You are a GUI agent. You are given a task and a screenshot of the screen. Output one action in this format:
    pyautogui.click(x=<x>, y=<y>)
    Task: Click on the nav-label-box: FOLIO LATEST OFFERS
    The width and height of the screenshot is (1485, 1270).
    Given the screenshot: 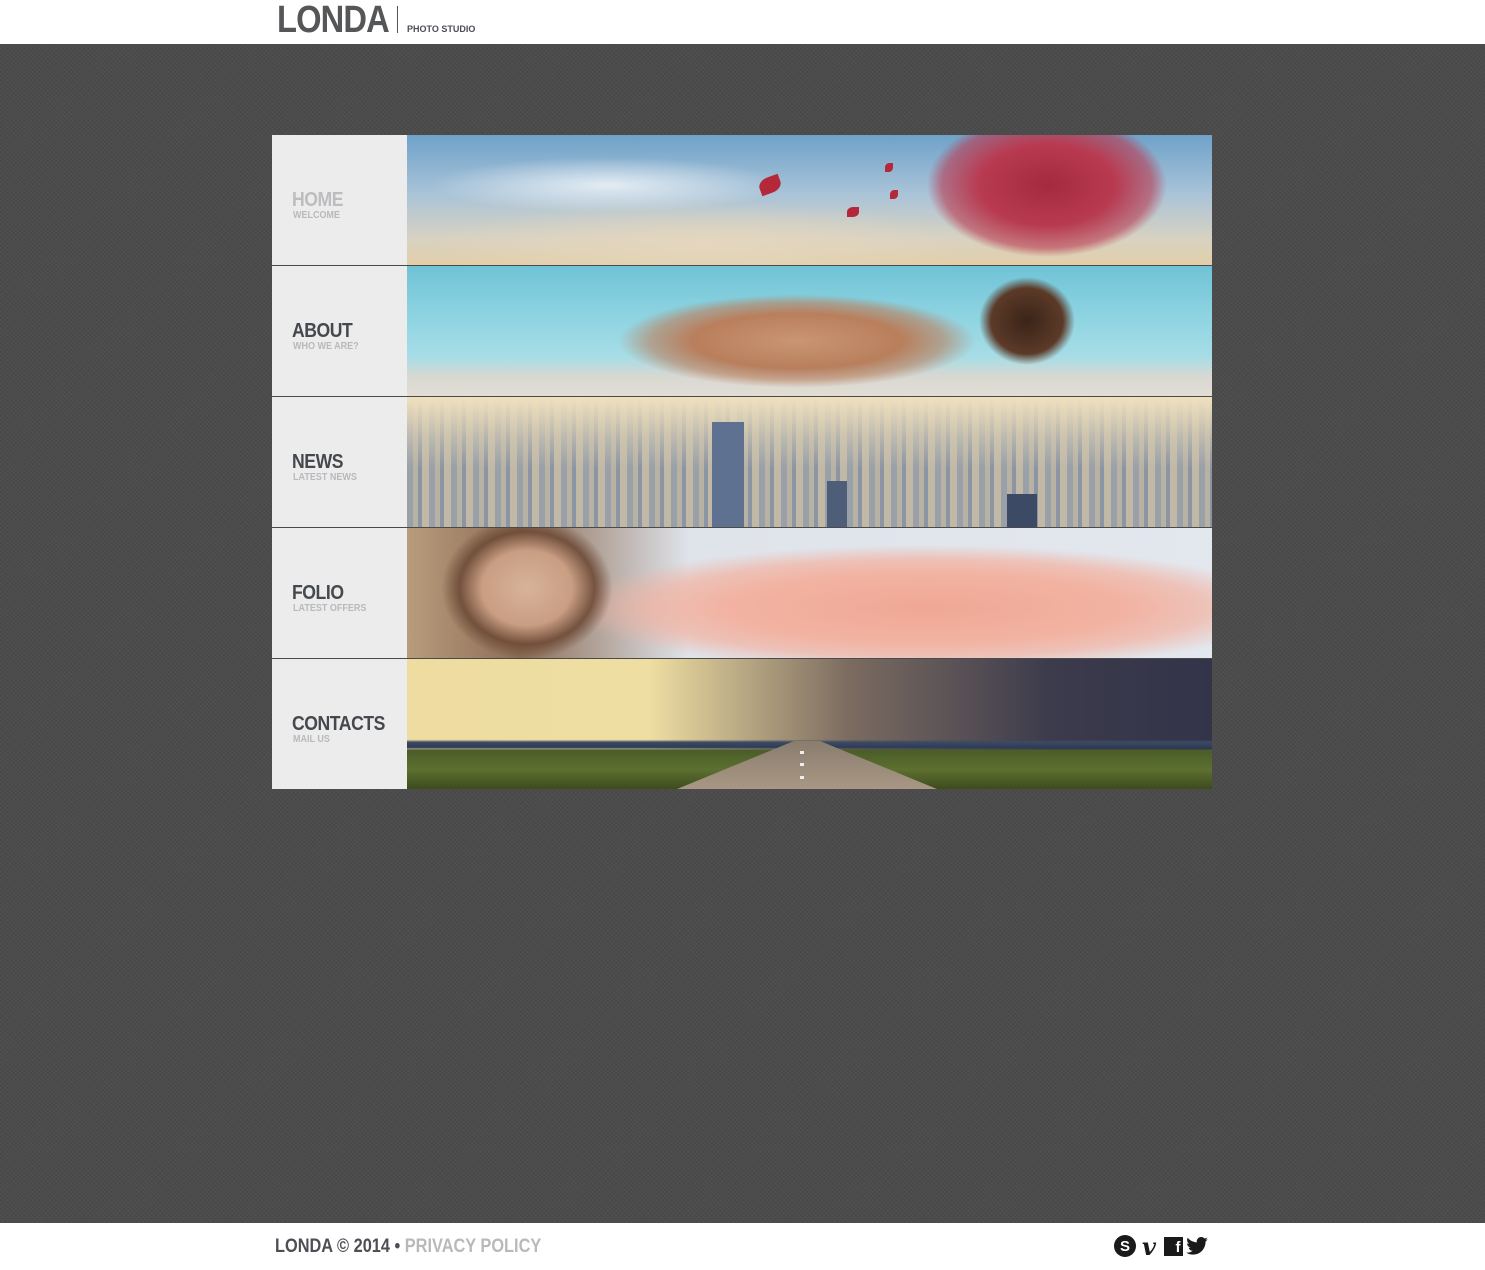 What is the action you would take?
    pyautogui.click(x=339, y=593)
    